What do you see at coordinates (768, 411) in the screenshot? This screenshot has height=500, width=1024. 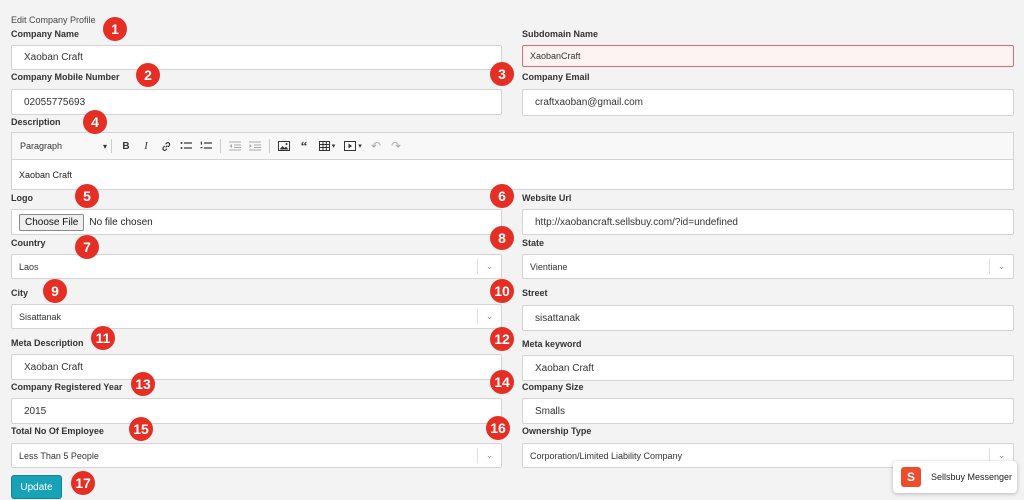 I see `company-size-input: Smalls` at bounding box center [768, 411].